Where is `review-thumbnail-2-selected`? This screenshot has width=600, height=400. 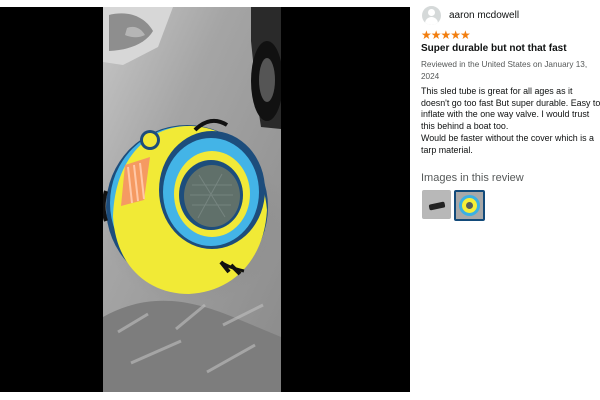
review-thumbnail-2-selected is located at coordinates (469, 205).